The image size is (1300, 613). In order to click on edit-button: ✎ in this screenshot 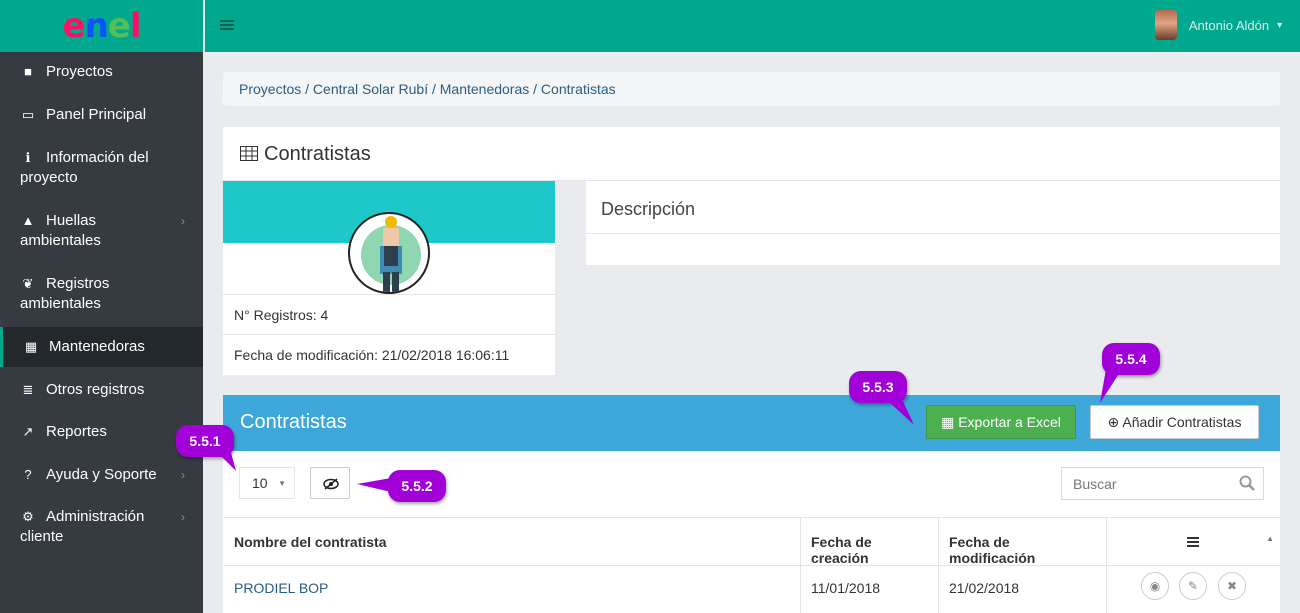, I will do `click(1193, 586)`.